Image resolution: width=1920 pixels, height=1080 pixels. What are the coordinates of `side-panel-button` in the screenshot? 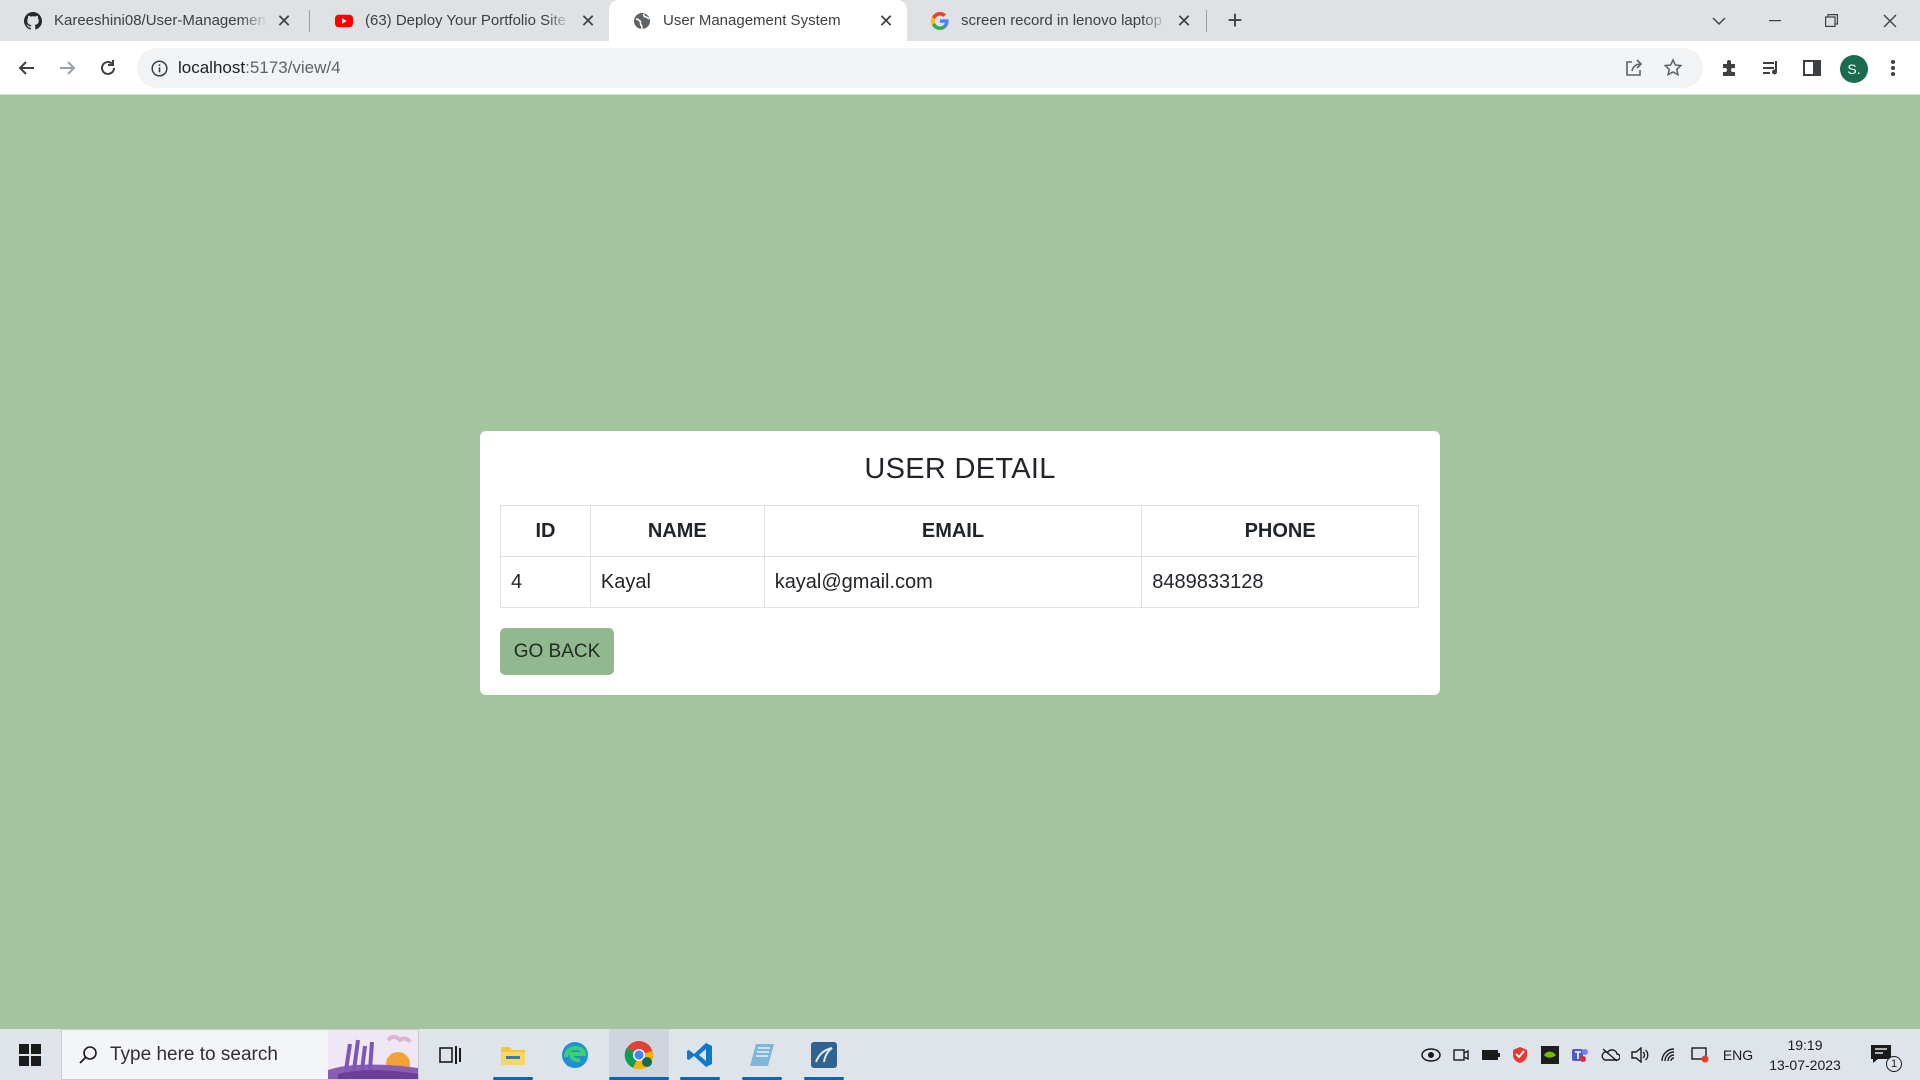 It's located at (1812, 68).